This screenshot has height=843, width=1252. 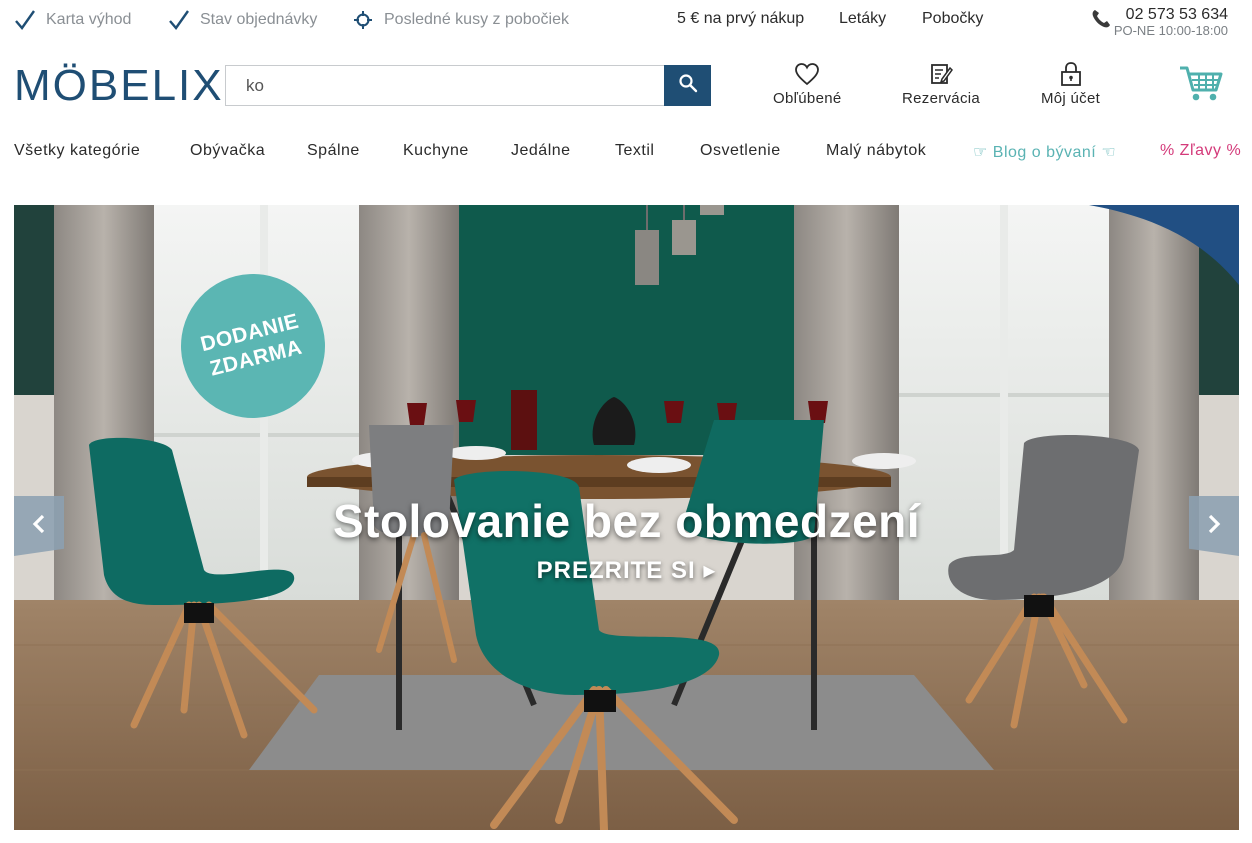 What do you see at coordinates (740, 19) in the screenshot?
I see `first-purchase-link: 5 € na prvý nákup` at bounding box center [740, 19].